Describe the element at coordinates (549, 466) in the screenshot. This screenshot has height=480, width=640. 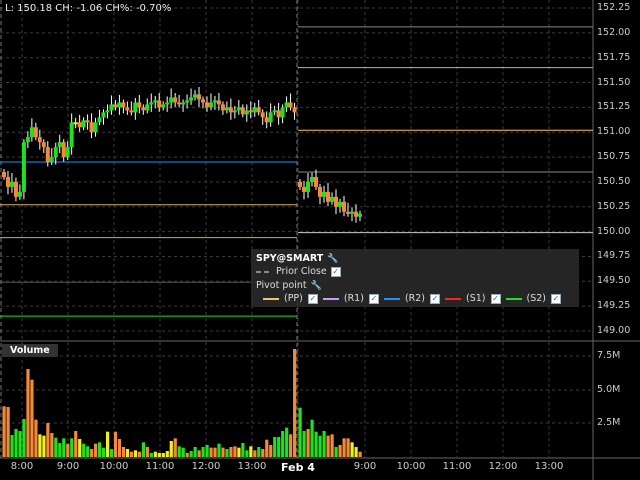
I see `time-axis-label: 13:00` at that location.